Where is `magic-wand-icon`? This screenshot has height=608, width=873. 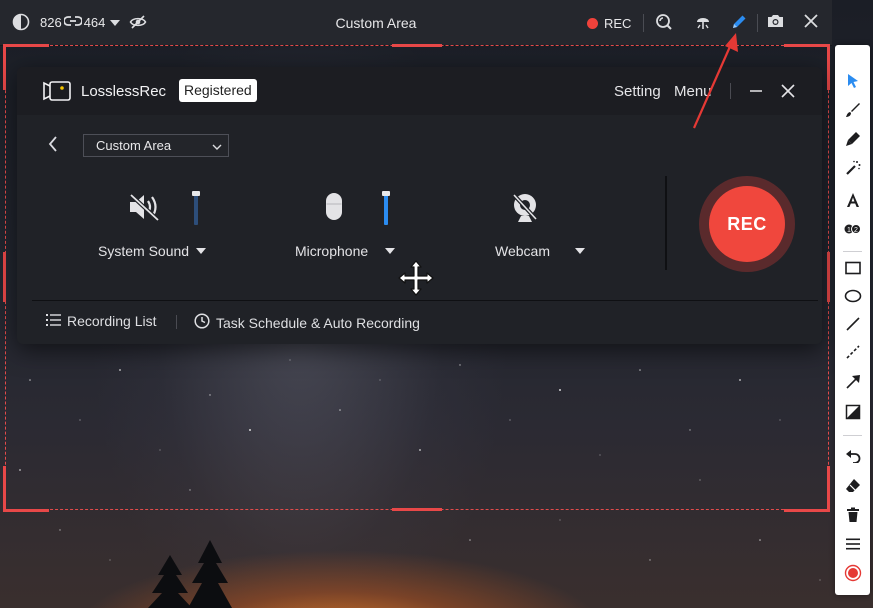 magic-wand-icon is located at coordinates (852, 168).